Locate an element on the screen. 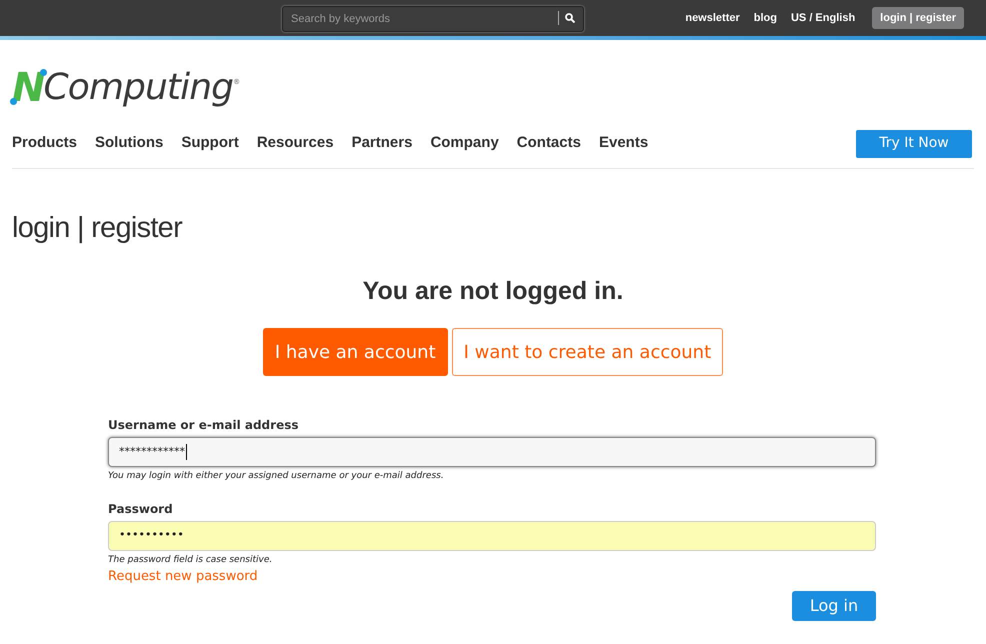 The image size is (986, 644). log-in-button: Log in is located at coordinates (834, 605).